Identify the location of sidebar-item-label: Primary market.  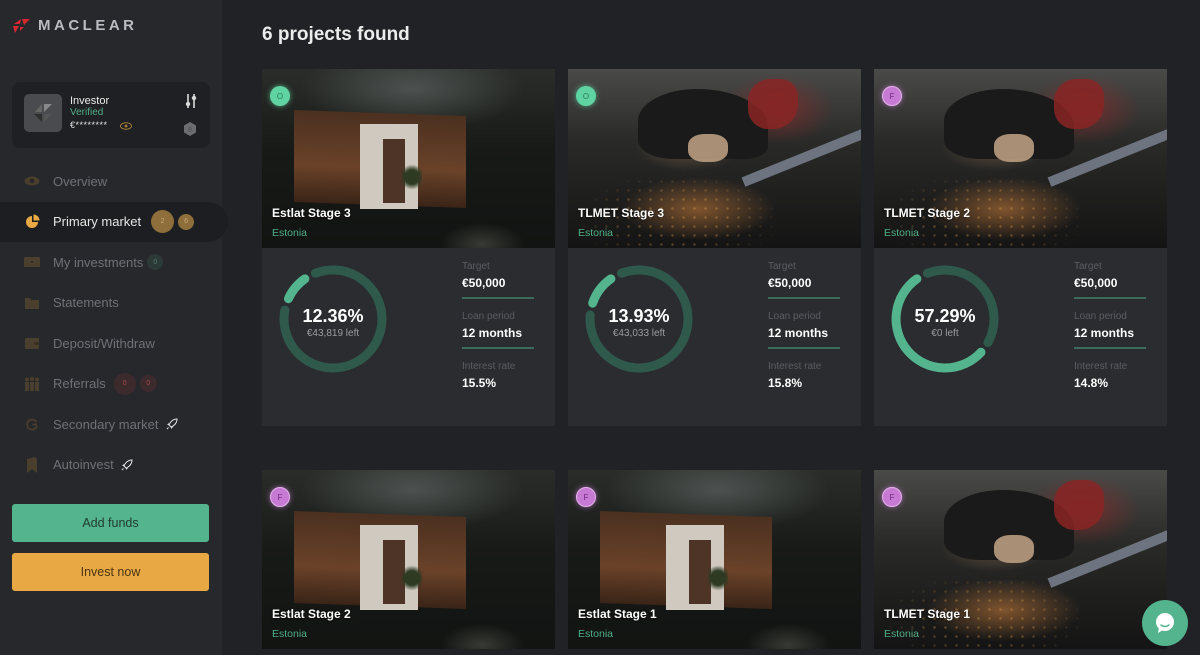
(97, 222).